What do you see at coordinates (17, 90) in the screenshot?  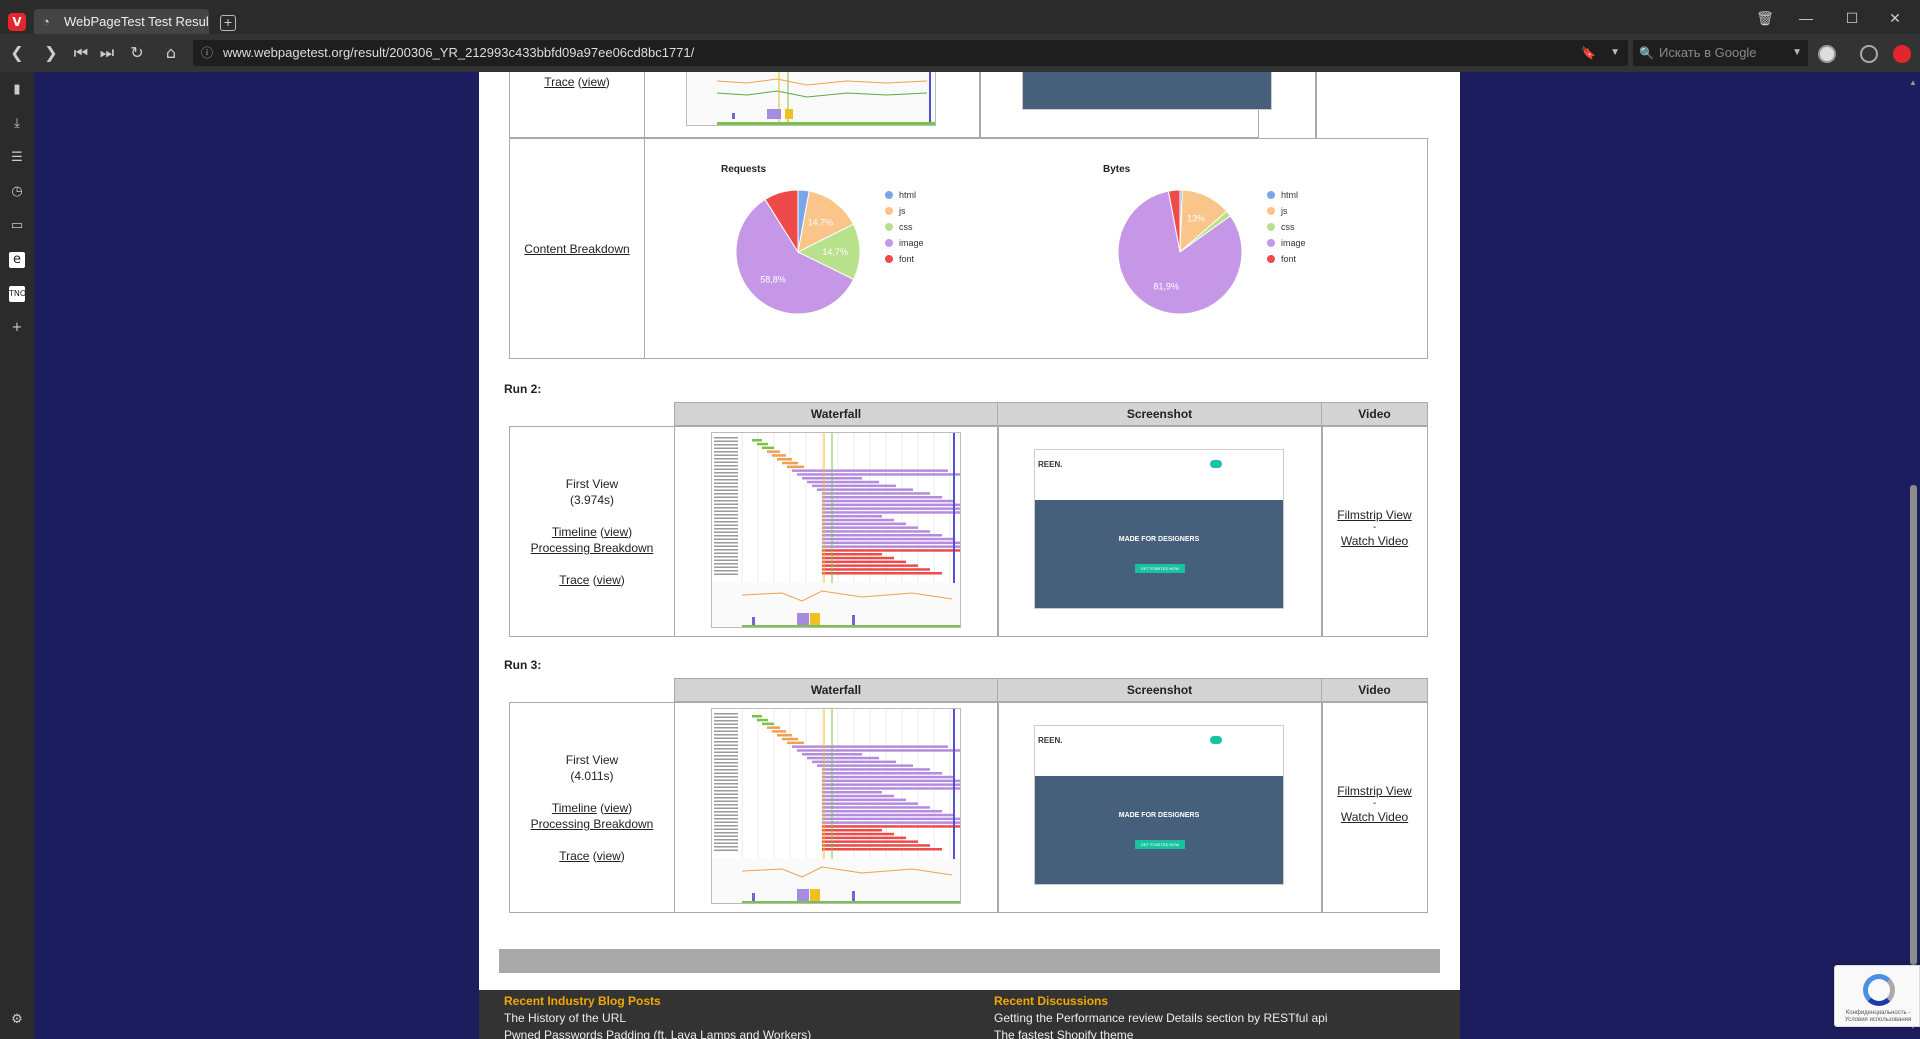 I see `bookmarks-icon: ▮` at bounding box center [17, 90].